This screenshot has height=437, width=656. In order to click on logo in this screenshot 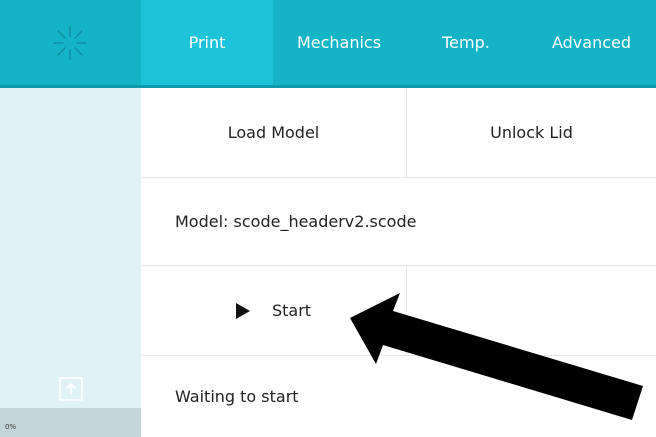, I will do `click(70, 44)`.